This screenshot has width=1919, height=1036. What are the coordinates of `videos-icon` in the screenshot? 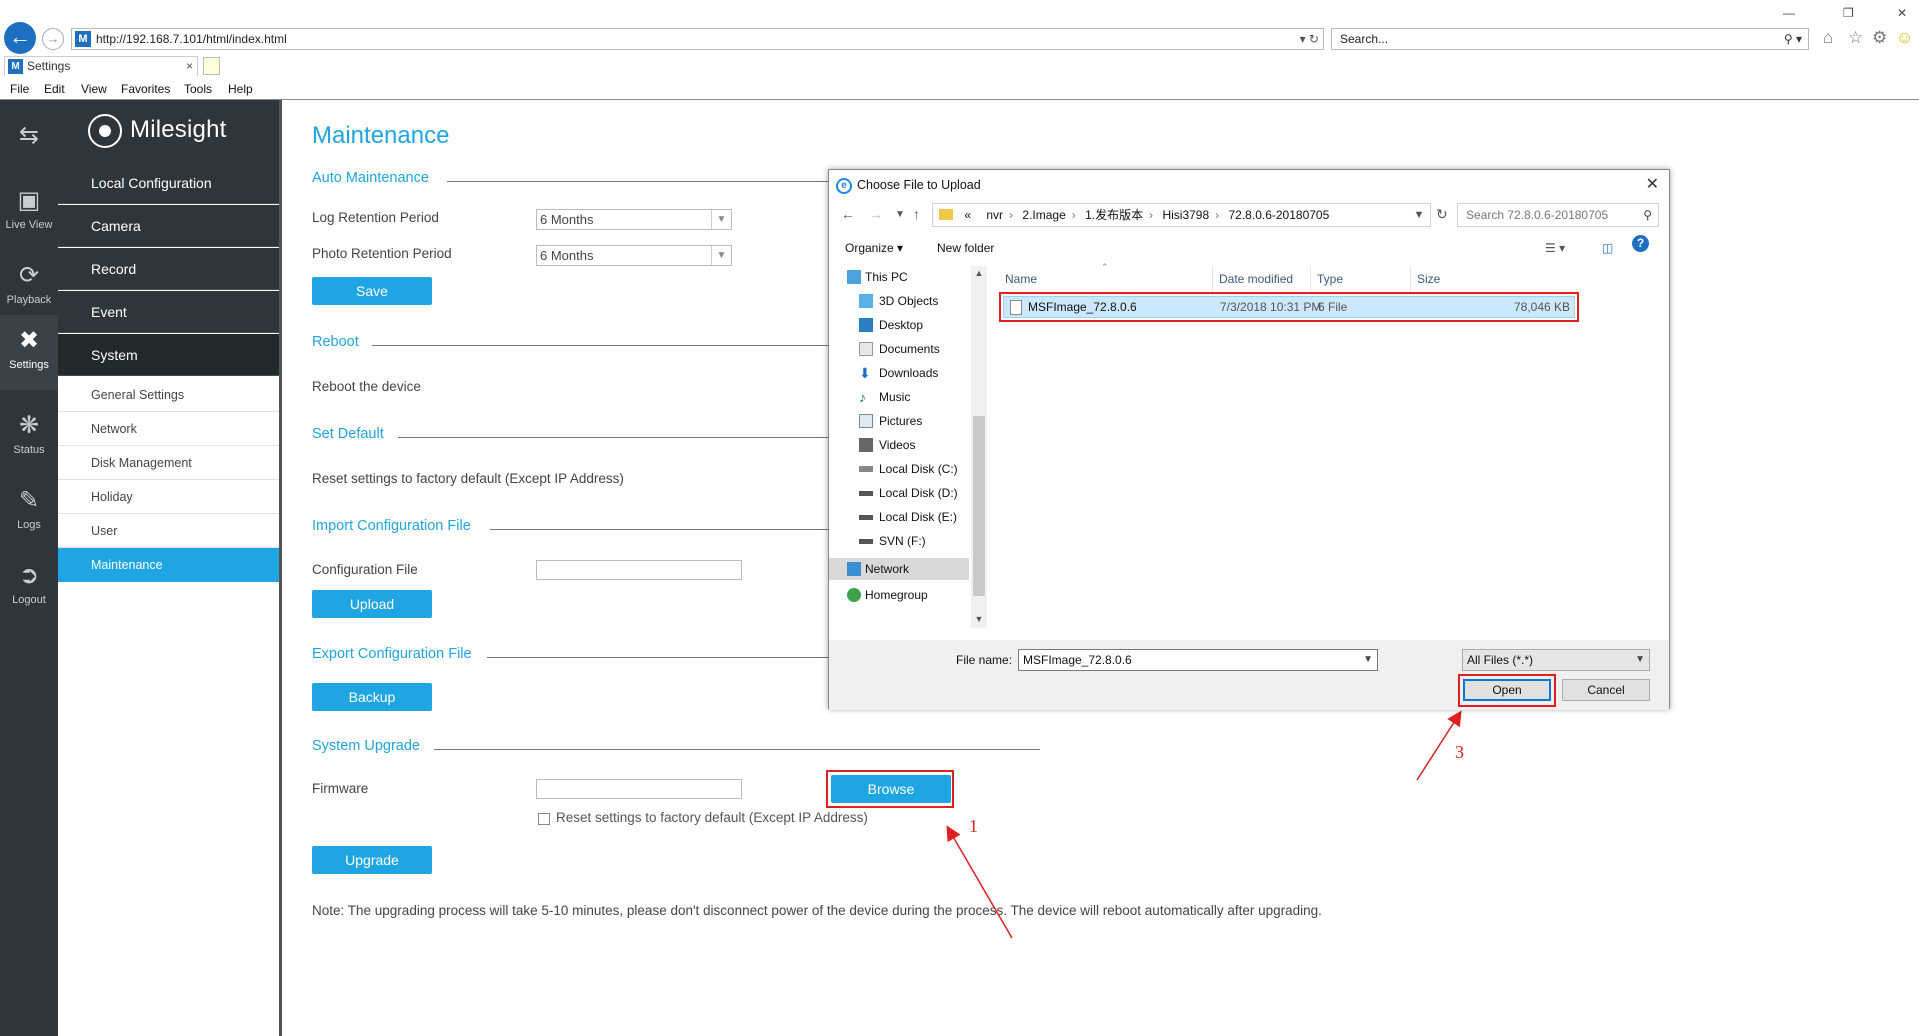 It's located at (866, 445).